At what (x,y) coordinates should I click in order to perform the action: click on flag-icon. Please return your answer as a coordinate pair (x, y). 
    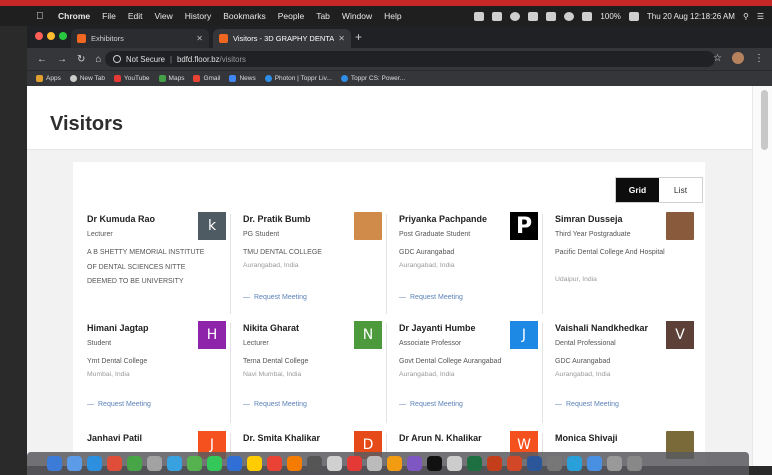
    Looking at the image, I should click on (533, 16).